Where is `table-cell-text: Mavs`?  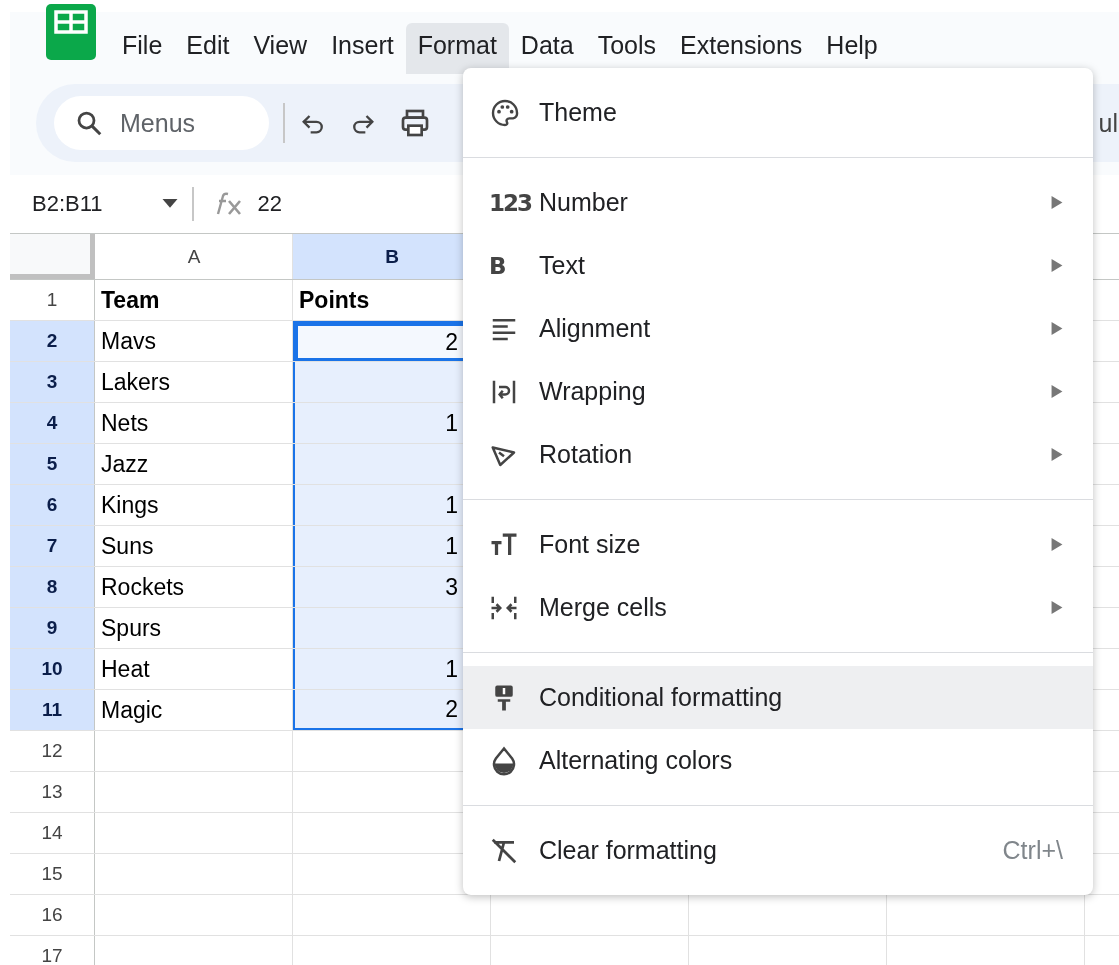
table-cell-text: Mavs is located at coordinates (128, 341).